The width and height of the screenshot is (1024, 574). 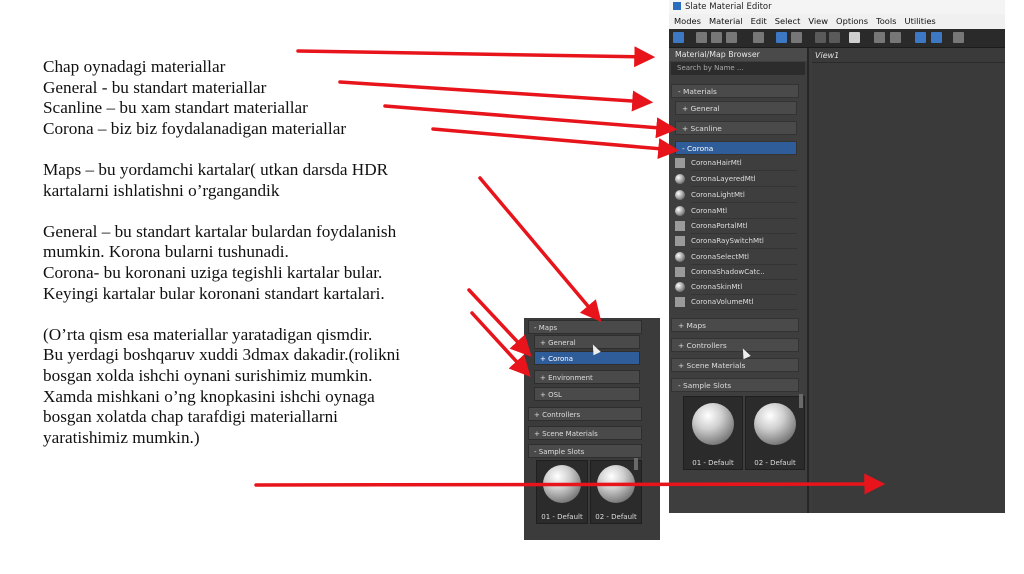 What do you see at coordinates (530, 121) in the screenshot?
I see `arrow-to-scanline` at bounding box center [530, 121].